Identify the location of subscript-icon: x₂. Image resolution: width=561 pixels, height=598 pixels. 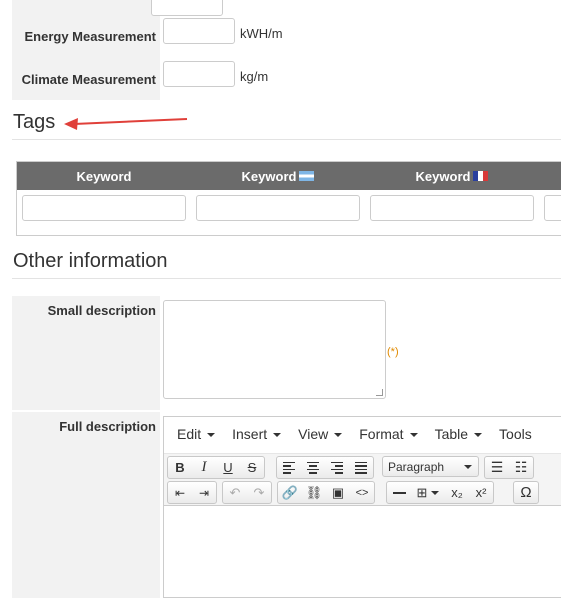
(457, 492).